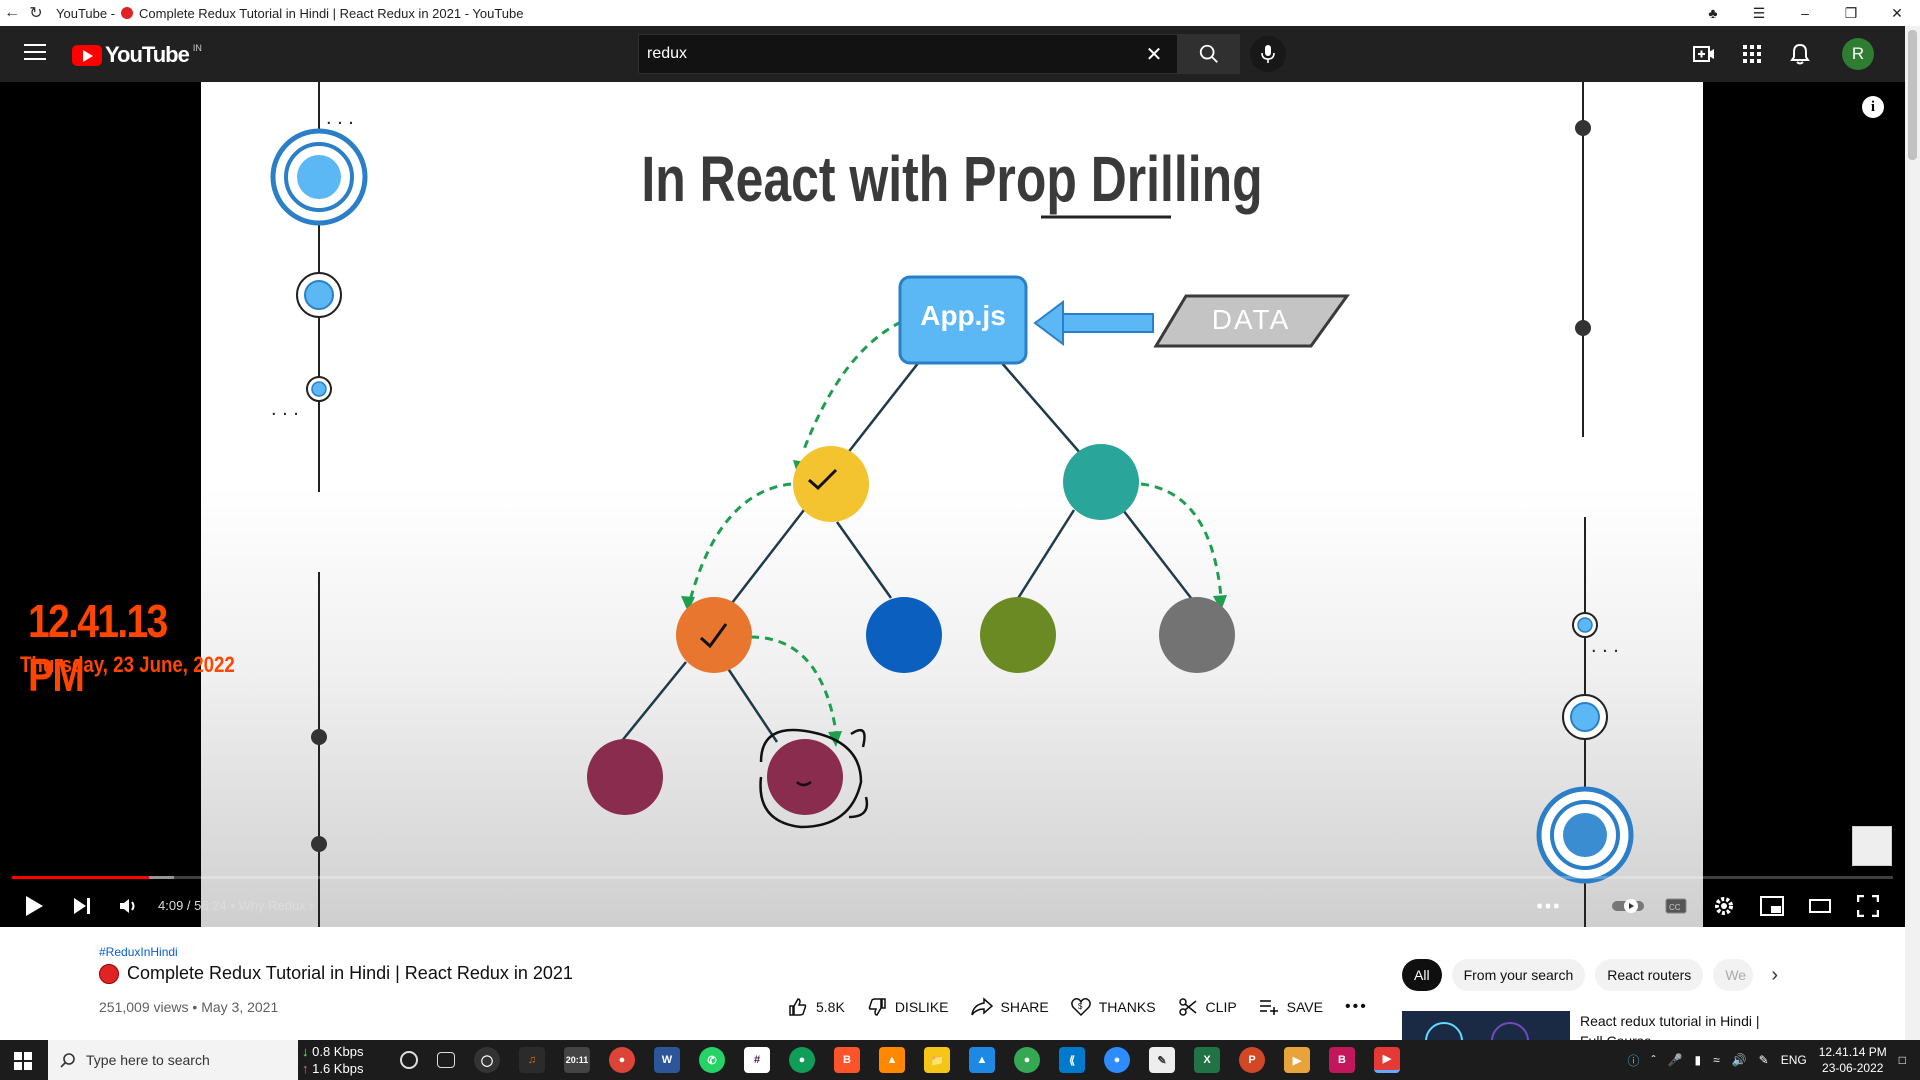  Describe the element at coordinates (1739, 1060) in the screenshot. I see `speaker-icon: 🔊` at that location.